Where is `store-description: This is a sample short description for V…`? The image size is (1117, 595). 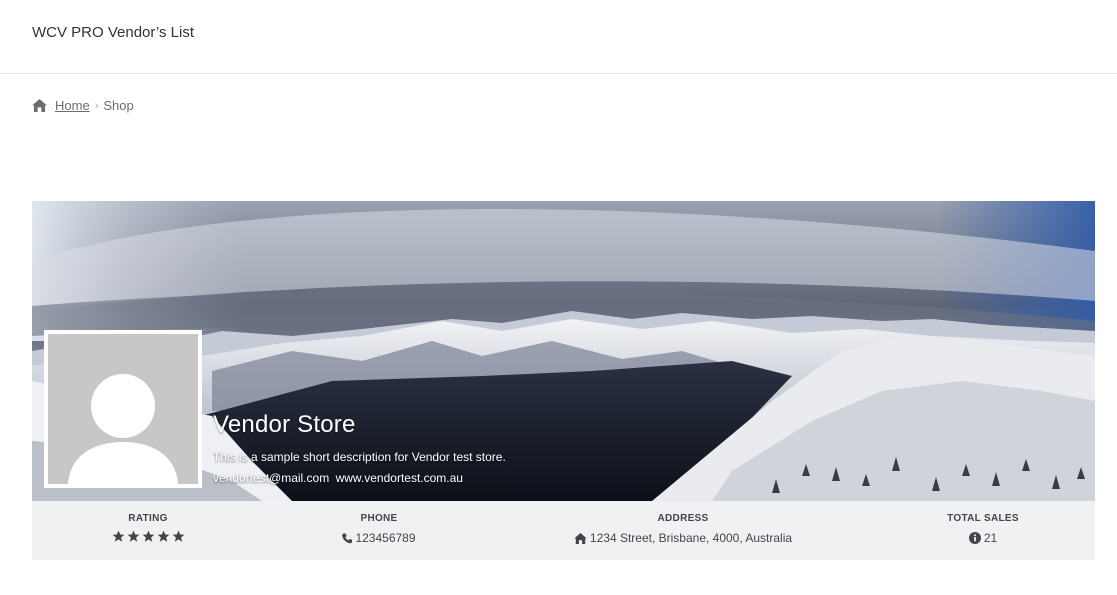 store-description: This is a sample short description for V… is located at coordinates (359, 457).